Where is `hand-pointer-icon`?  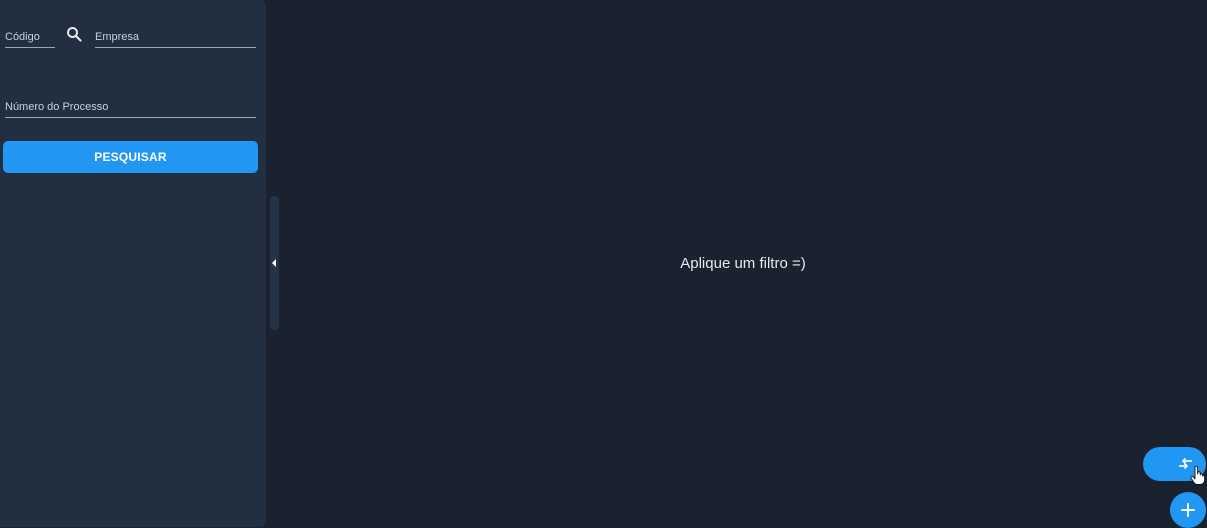
hand-pointer-icon is located at coordinates (1198, 475).